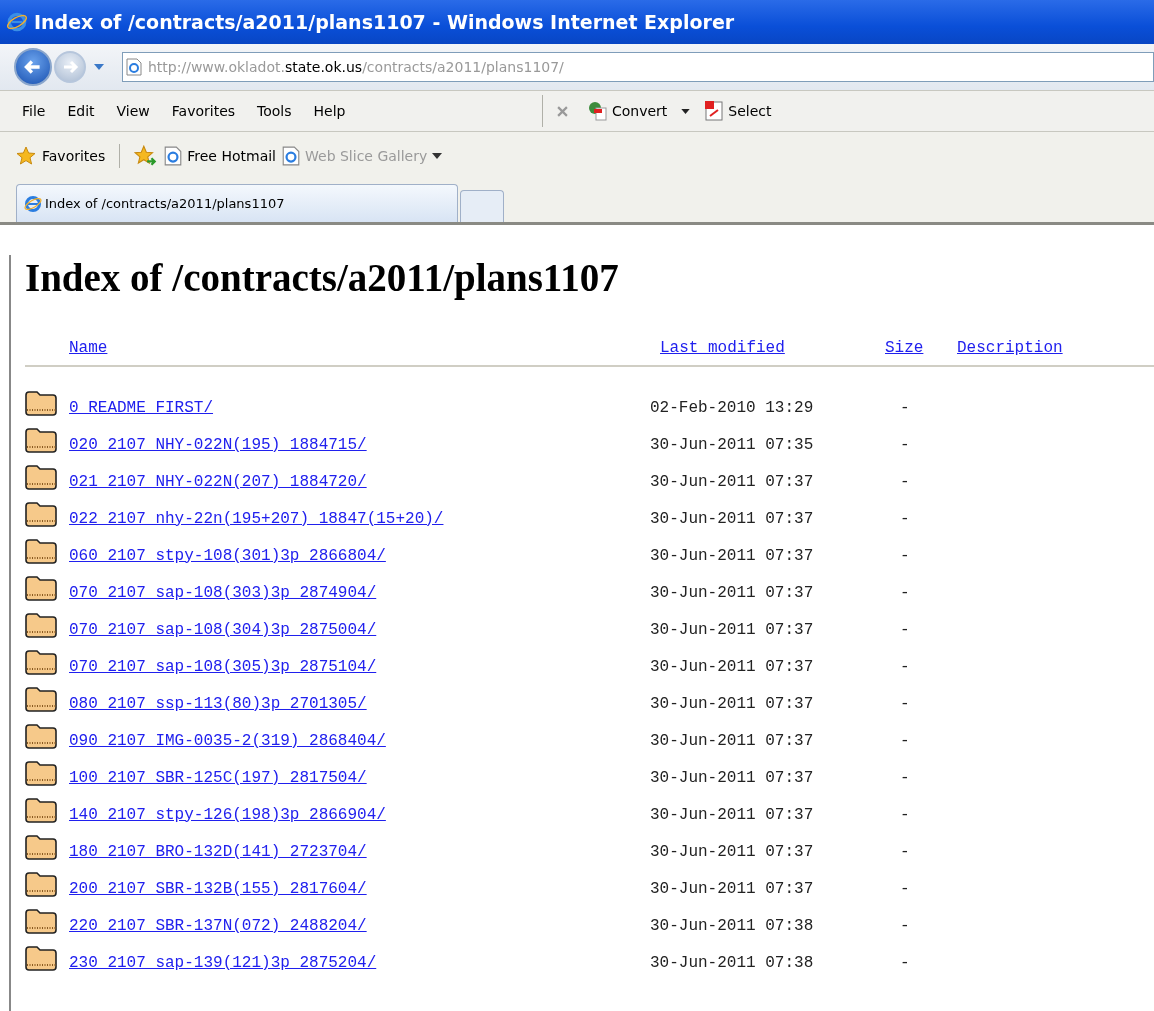 The width and height of the screenshot is (1154, 1011). What do you see at coordinates (88, 348) in the screenshot?
I see `column-header-link: Name` at bounding box center [88, 348].